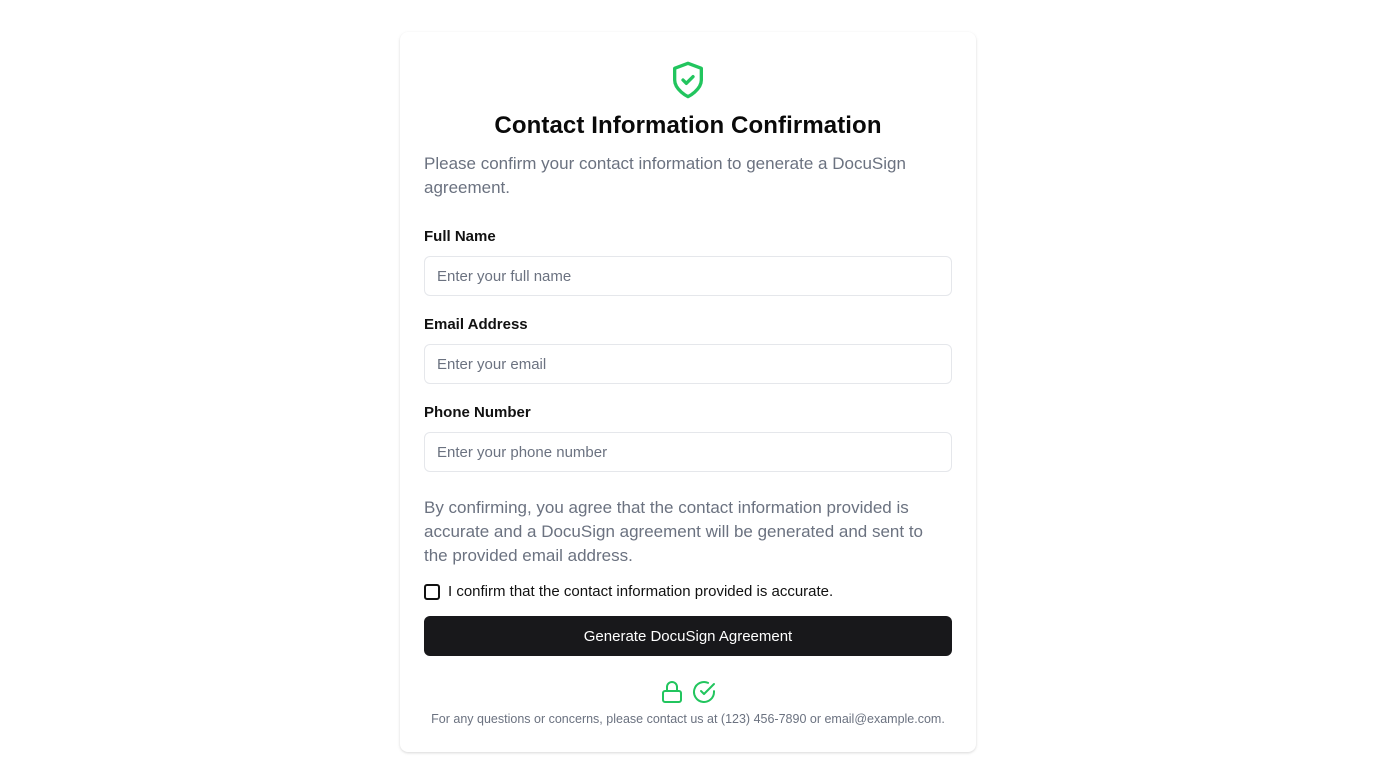 The image size is (1376, 784). What do you see at coordinates (688, 80) in the screenshot?
I see `shield-check-icon` at bounding box center [688, 80].